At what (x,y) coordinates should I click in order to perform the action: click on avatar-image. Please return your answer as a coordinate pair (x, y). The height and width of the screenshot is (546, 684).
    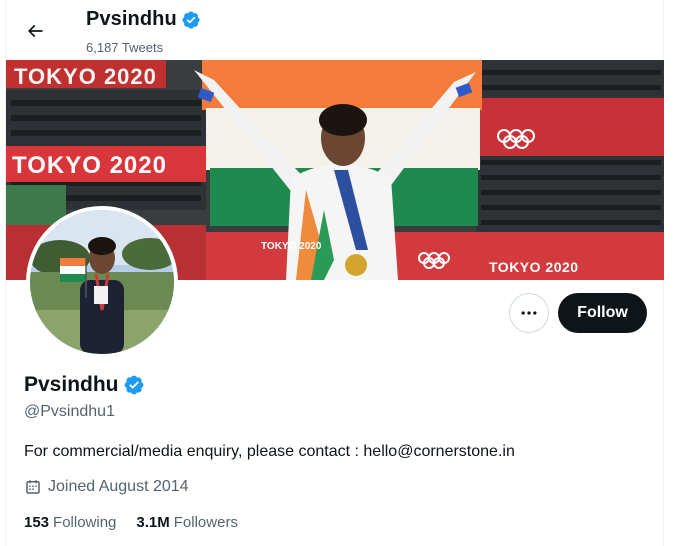
    Looking at the image, I should click on (102, 282).